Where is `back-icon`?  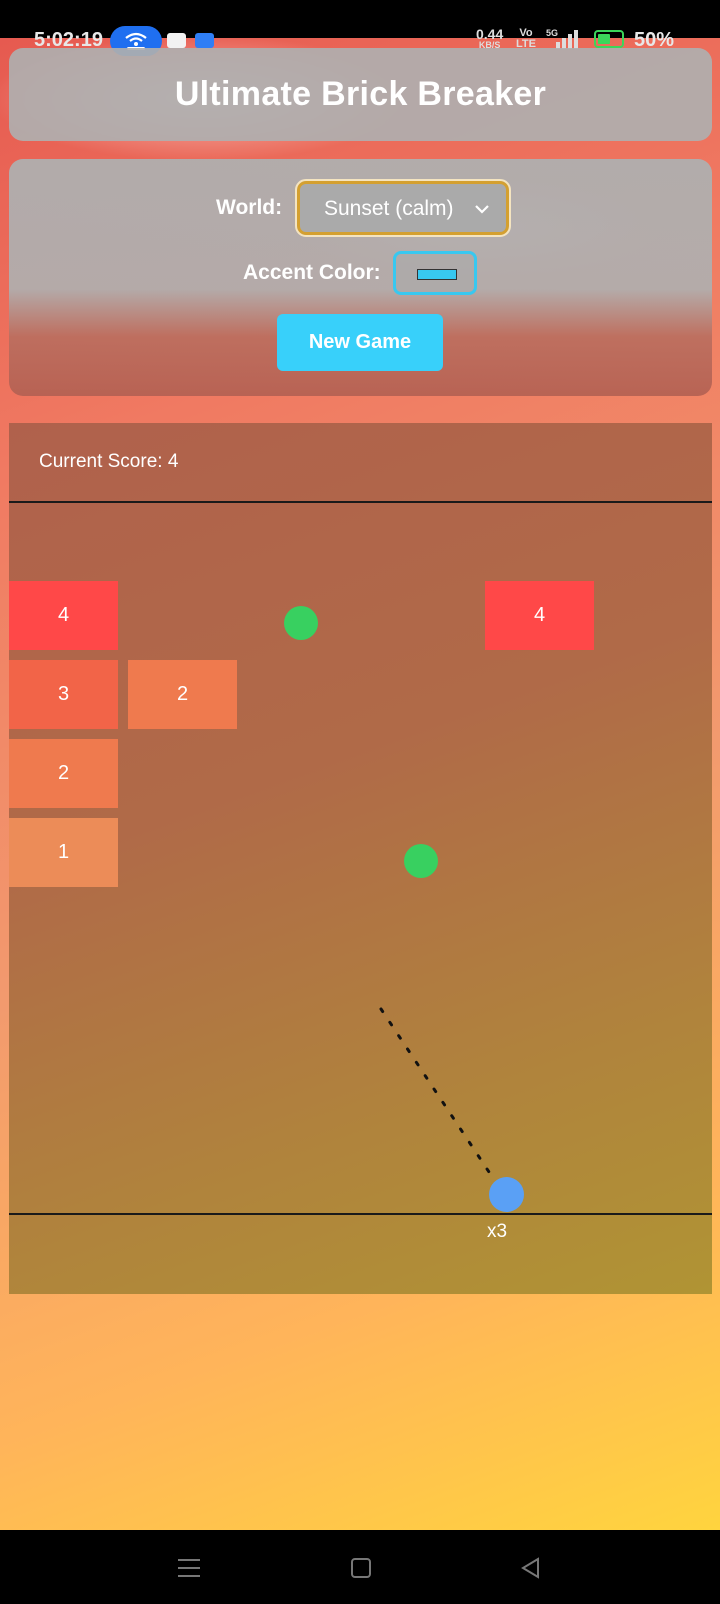
back-icon is located at coordinates (530, 1568).